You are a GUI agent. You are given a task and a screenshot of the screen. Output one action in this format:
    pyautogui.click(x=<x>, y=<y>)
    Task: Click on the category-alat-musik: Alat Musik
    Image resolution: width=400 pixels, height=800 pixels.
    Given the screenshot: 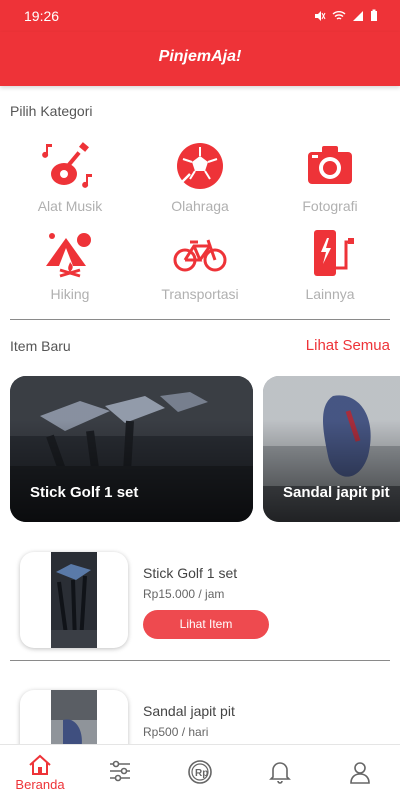 What is the action you would take?
    pyautogui.click(x=70, y=177)
    